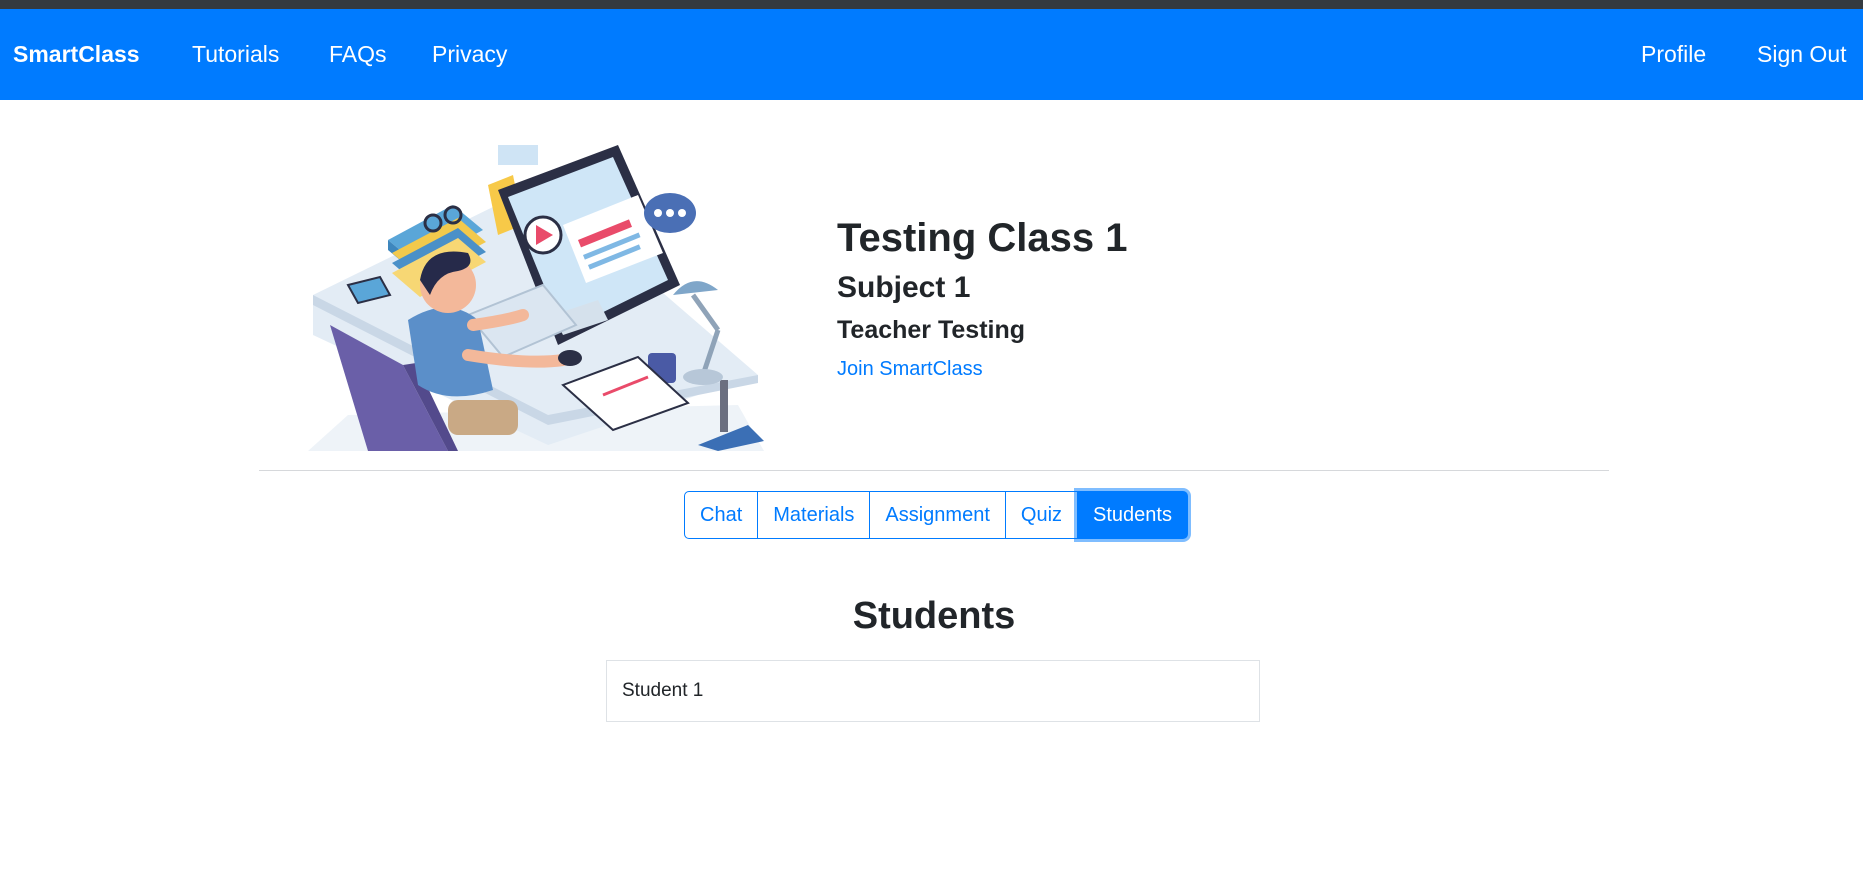 Image resolution: width=1863 pixels, height=872 pixels. What do you see at coordinates (904, 287) in the screenshot?
I see `class-subject: Subject 1` at bounding box center [904, 287].